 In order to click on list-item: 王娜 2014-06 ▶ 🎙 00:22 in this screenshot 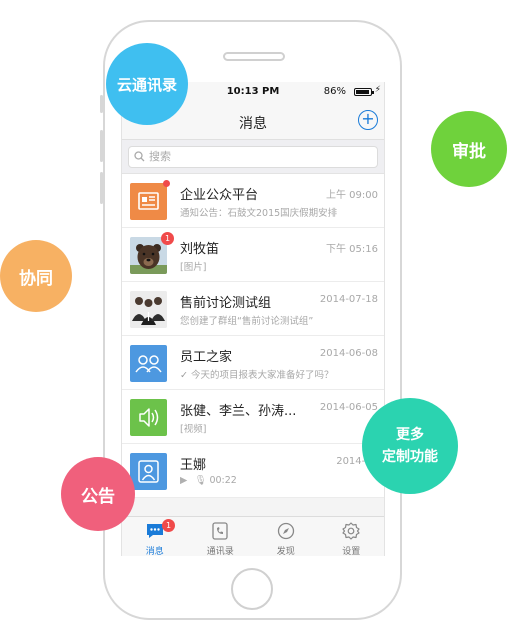, I will do `click(253, 471)`.